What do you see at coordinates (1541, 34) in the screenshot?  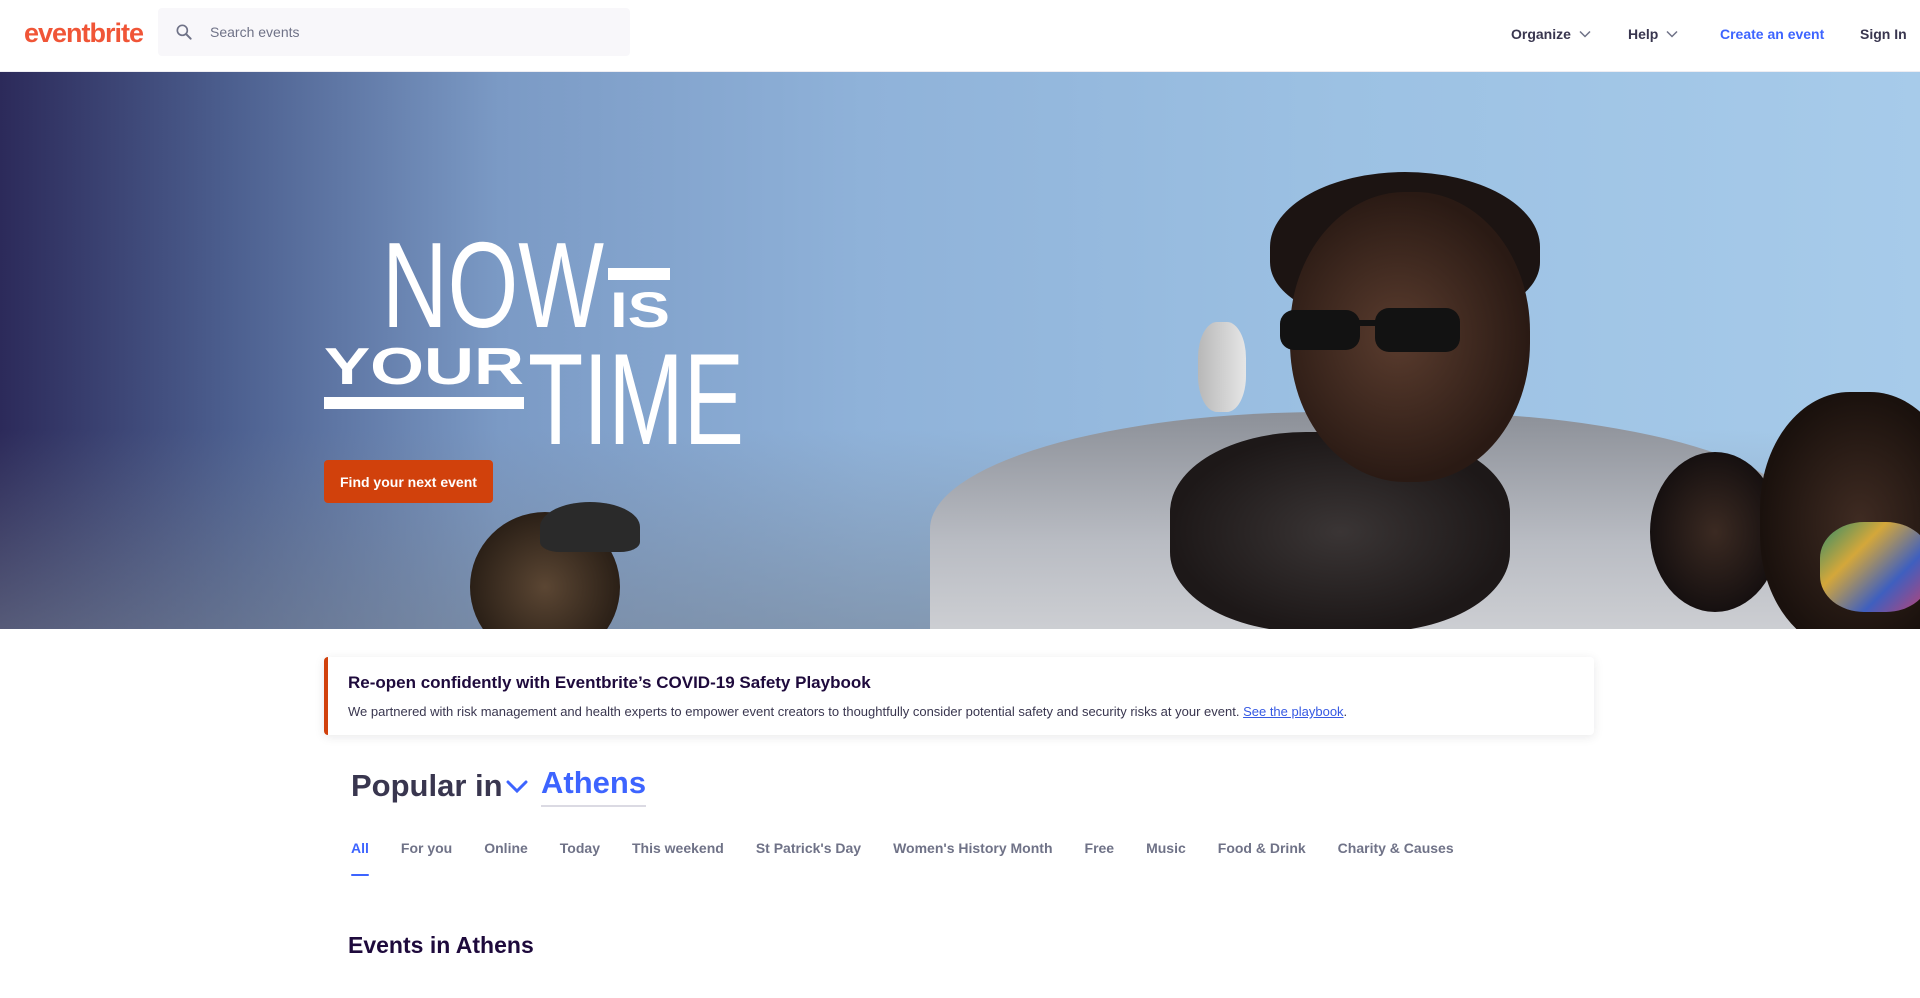 I see `organize-label: Organize` at bounding box center [1541, 34].